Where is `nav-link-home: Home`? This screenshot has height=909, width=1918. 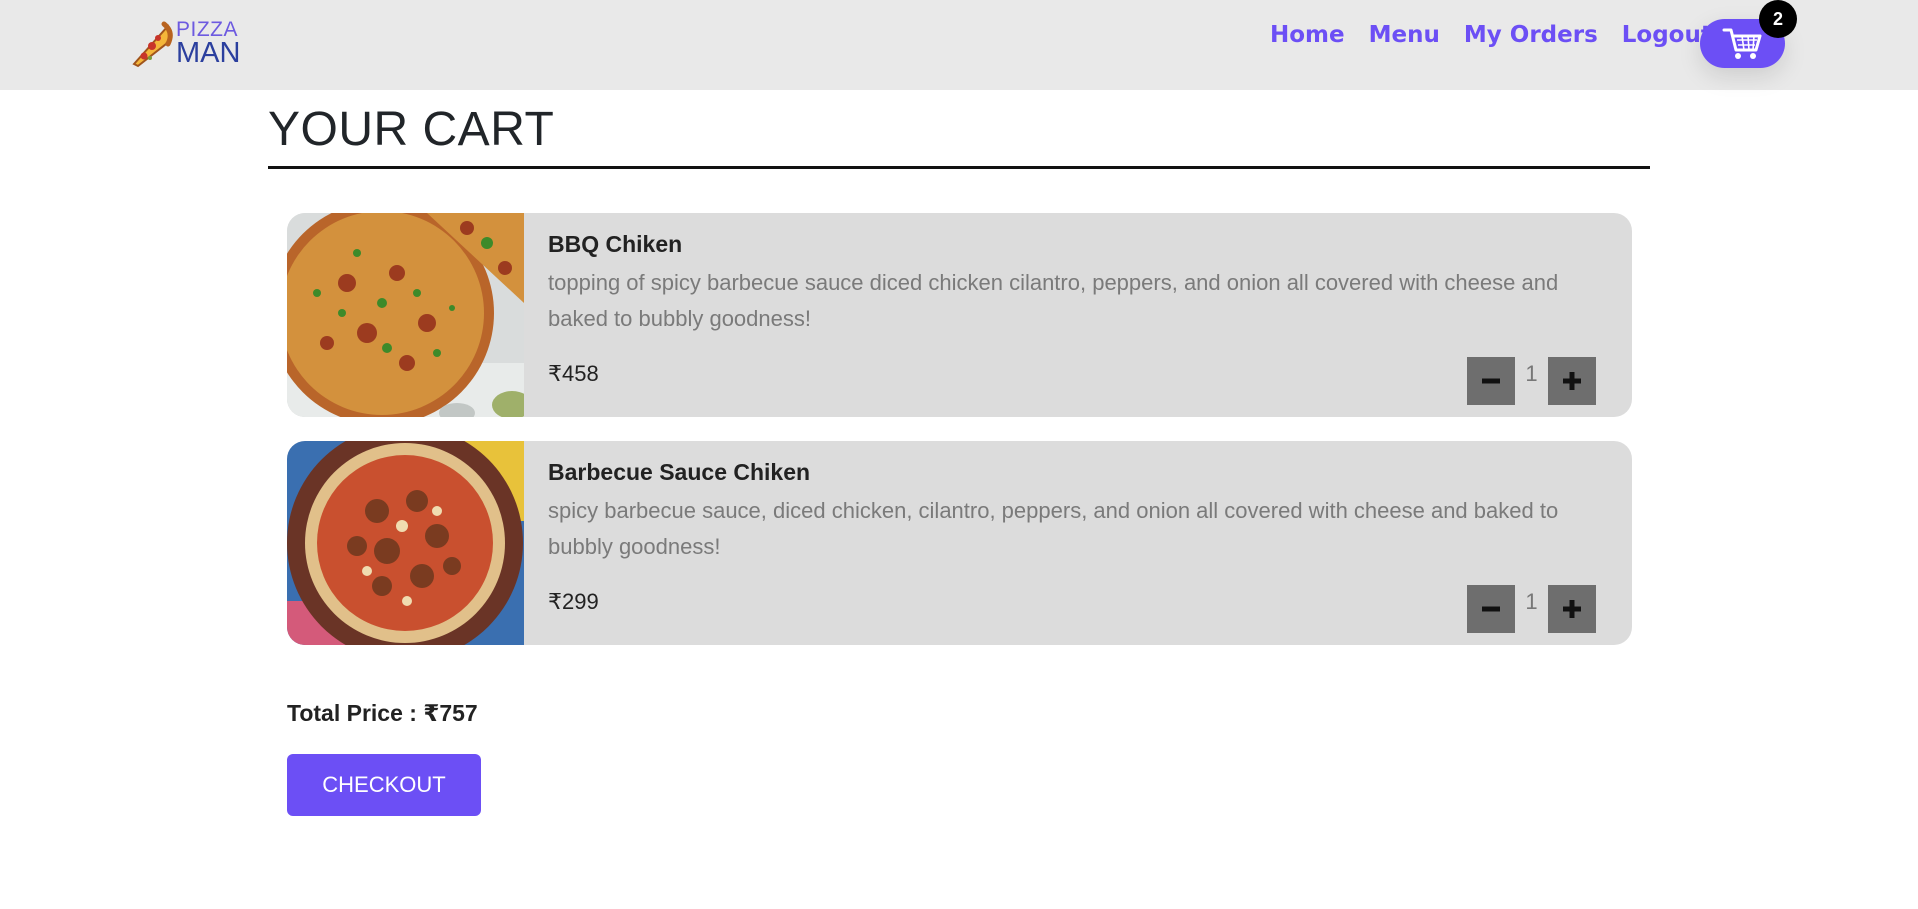 nav-link-home: Home is located at coordinates (1307, 35).